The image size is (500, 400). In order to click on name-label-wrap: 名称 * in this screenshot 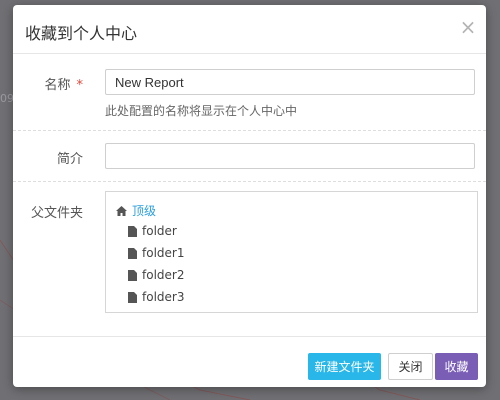, I will do `click(48, 83)`.